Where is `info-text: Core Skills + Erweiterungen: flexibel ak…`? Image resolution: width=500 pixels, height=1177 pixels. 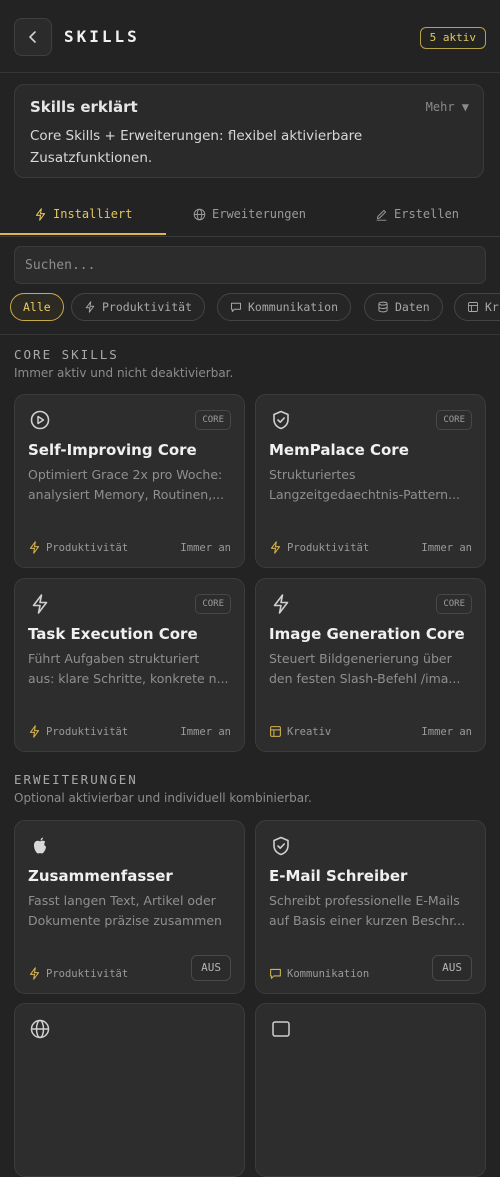 info-text: Core Skills + Erweiterungen: flexibel ak… is located at coordinates (196, 147).